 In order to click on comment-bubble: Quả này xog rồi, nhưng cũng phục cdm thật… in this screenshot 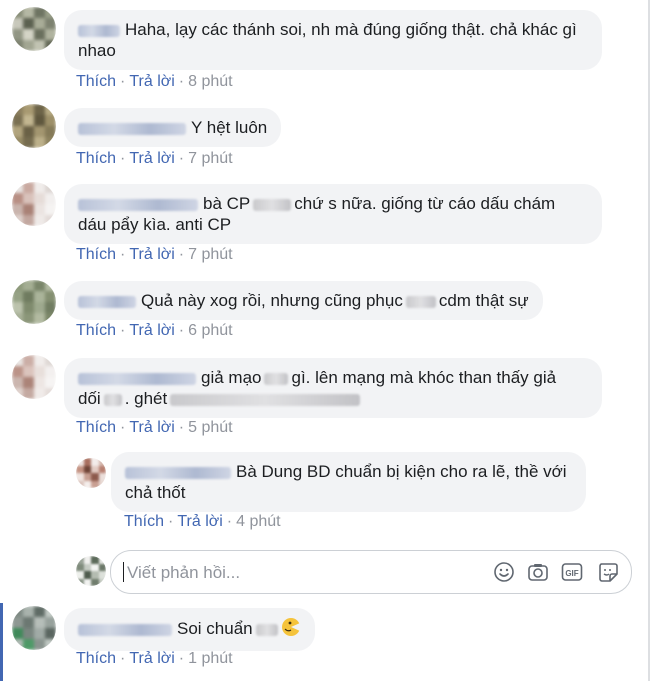, I will do `click(303, 300)`.